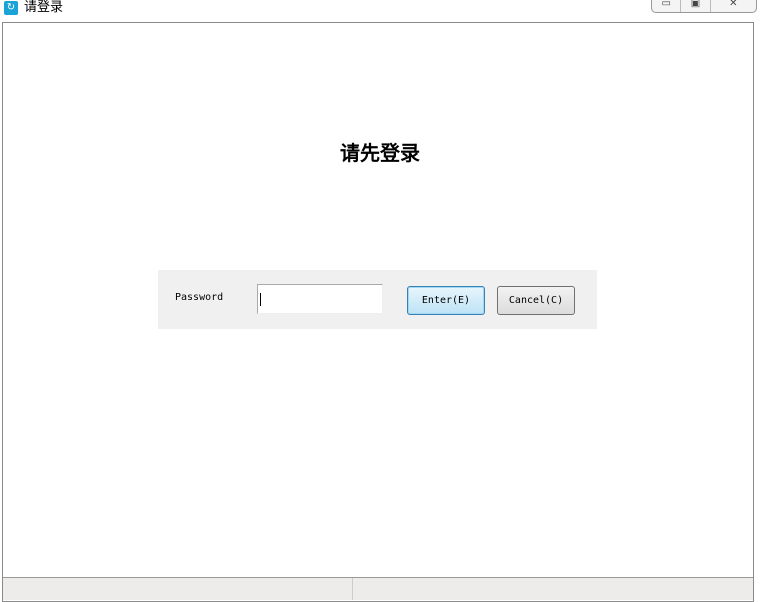  What do you see at coordinates (320, 299) in the screenshot?
I see `password-input` at bounding box center [320, 299].